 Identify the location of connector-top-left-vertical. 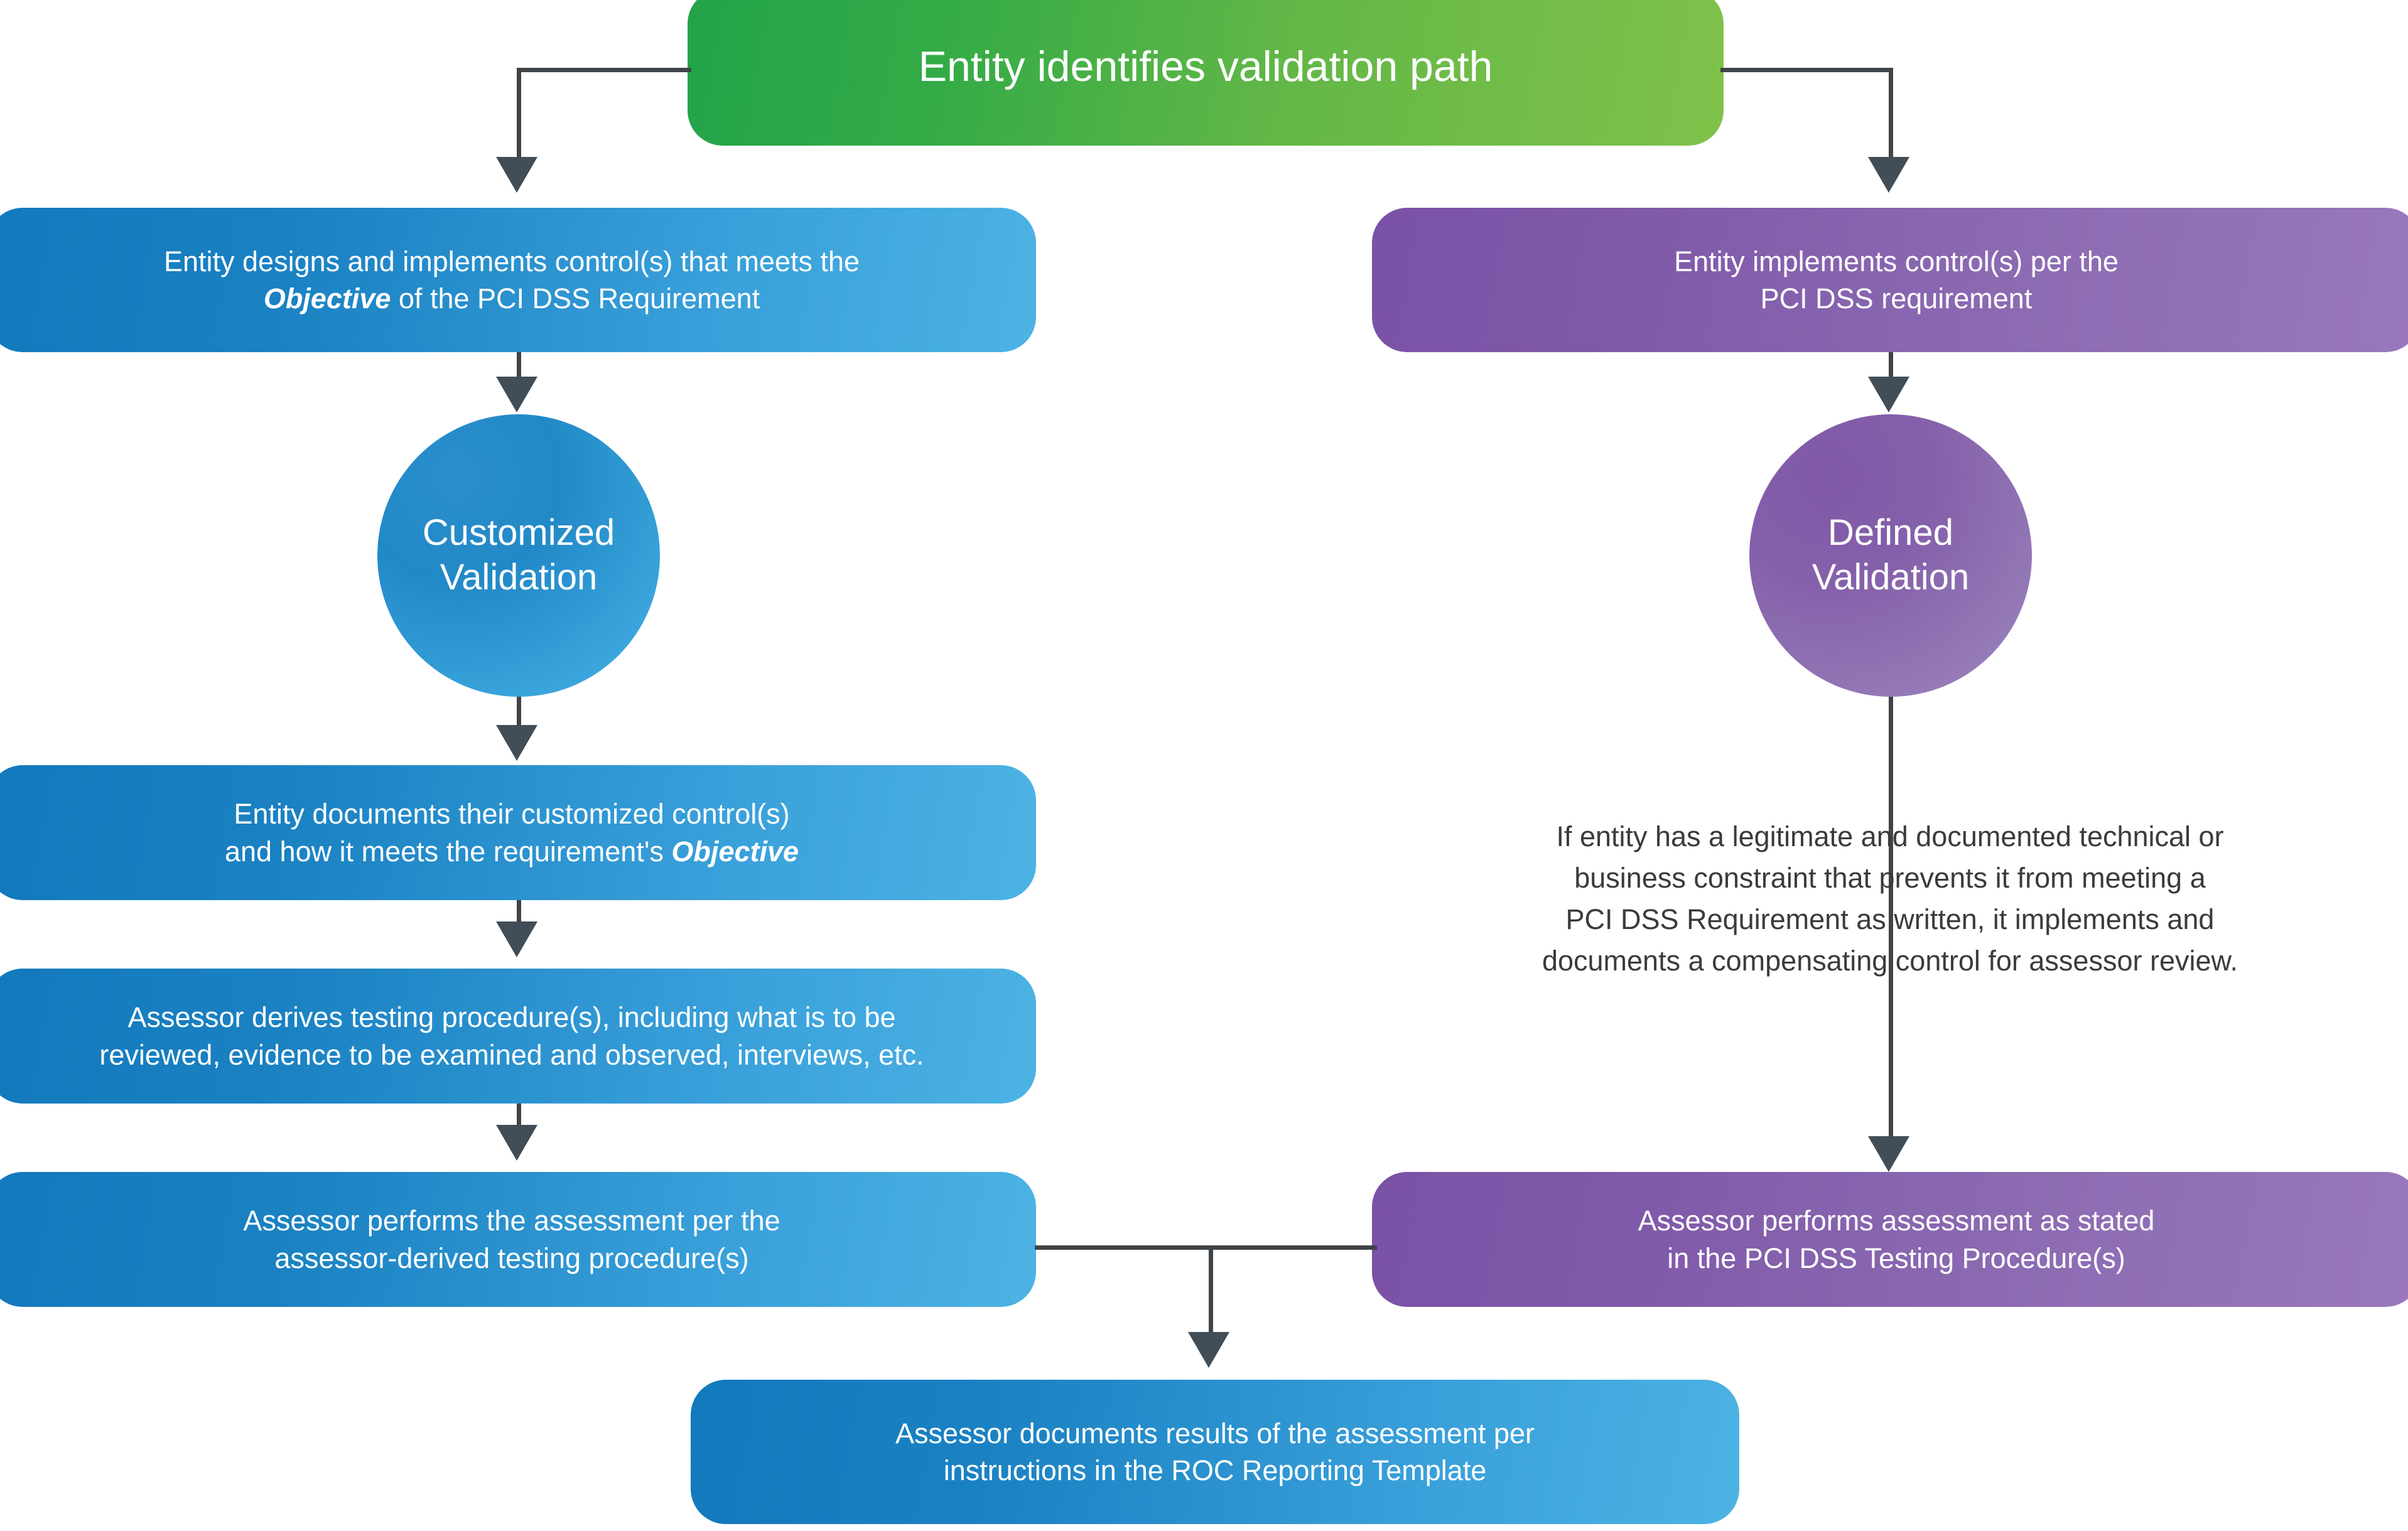
(519, 114).